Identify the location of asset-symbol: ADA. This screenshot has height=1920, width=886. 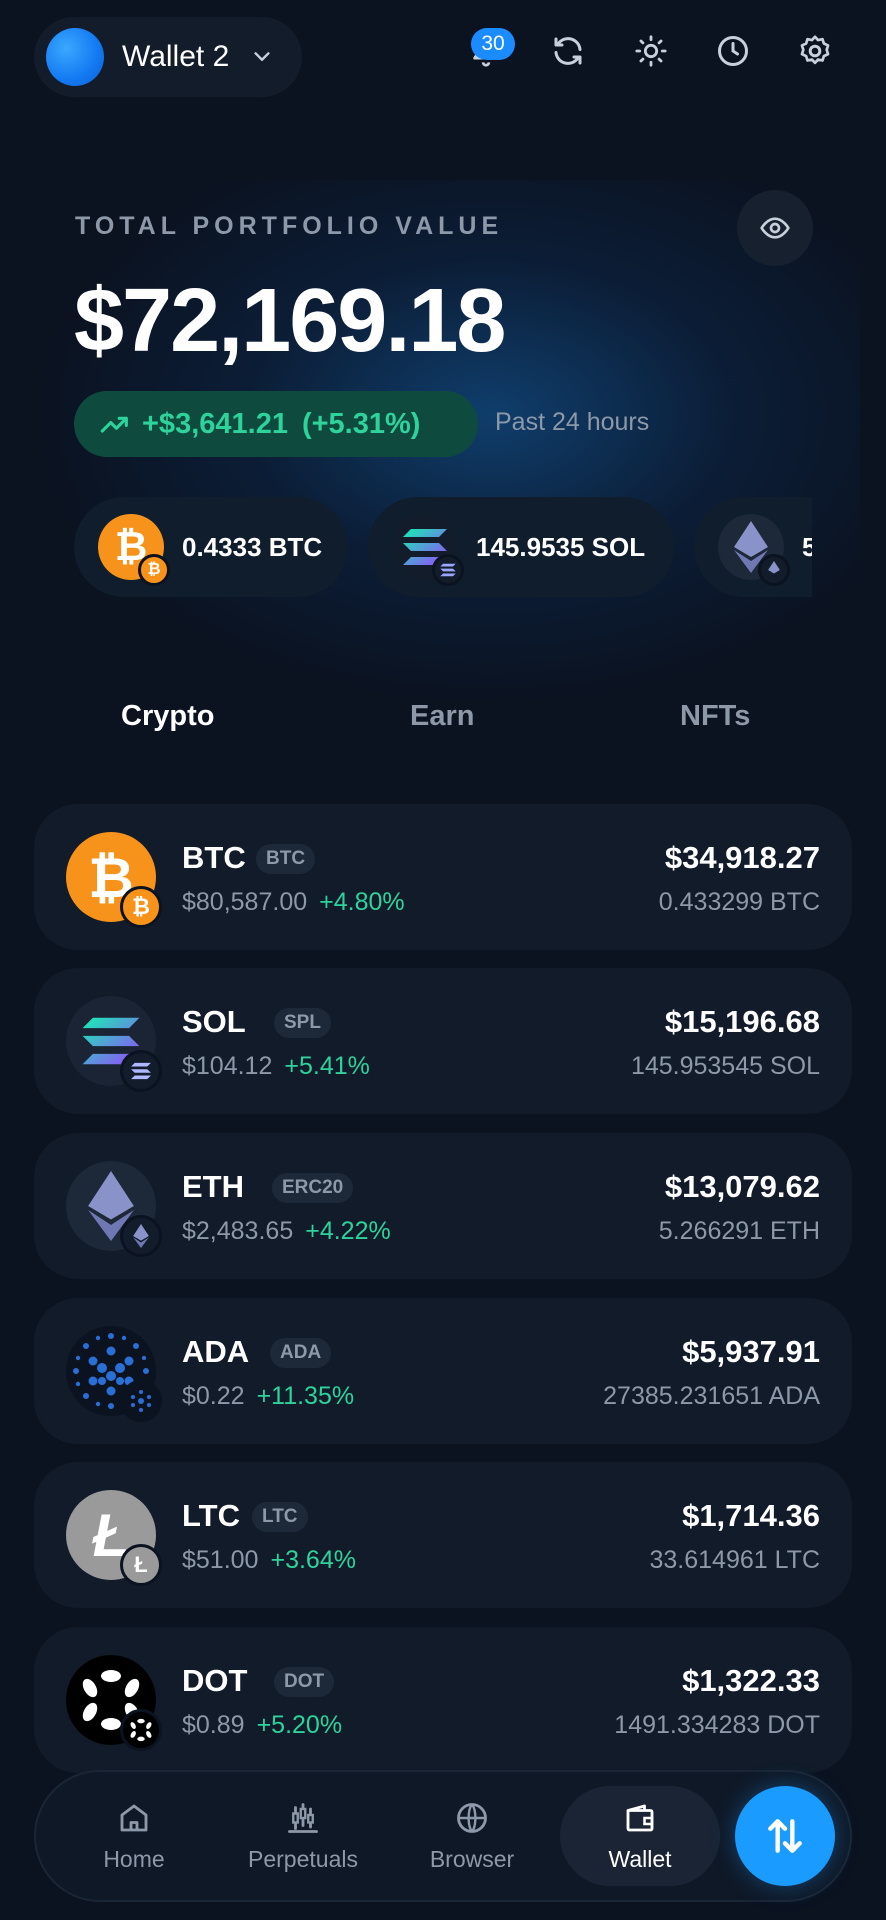
(216, 1351).